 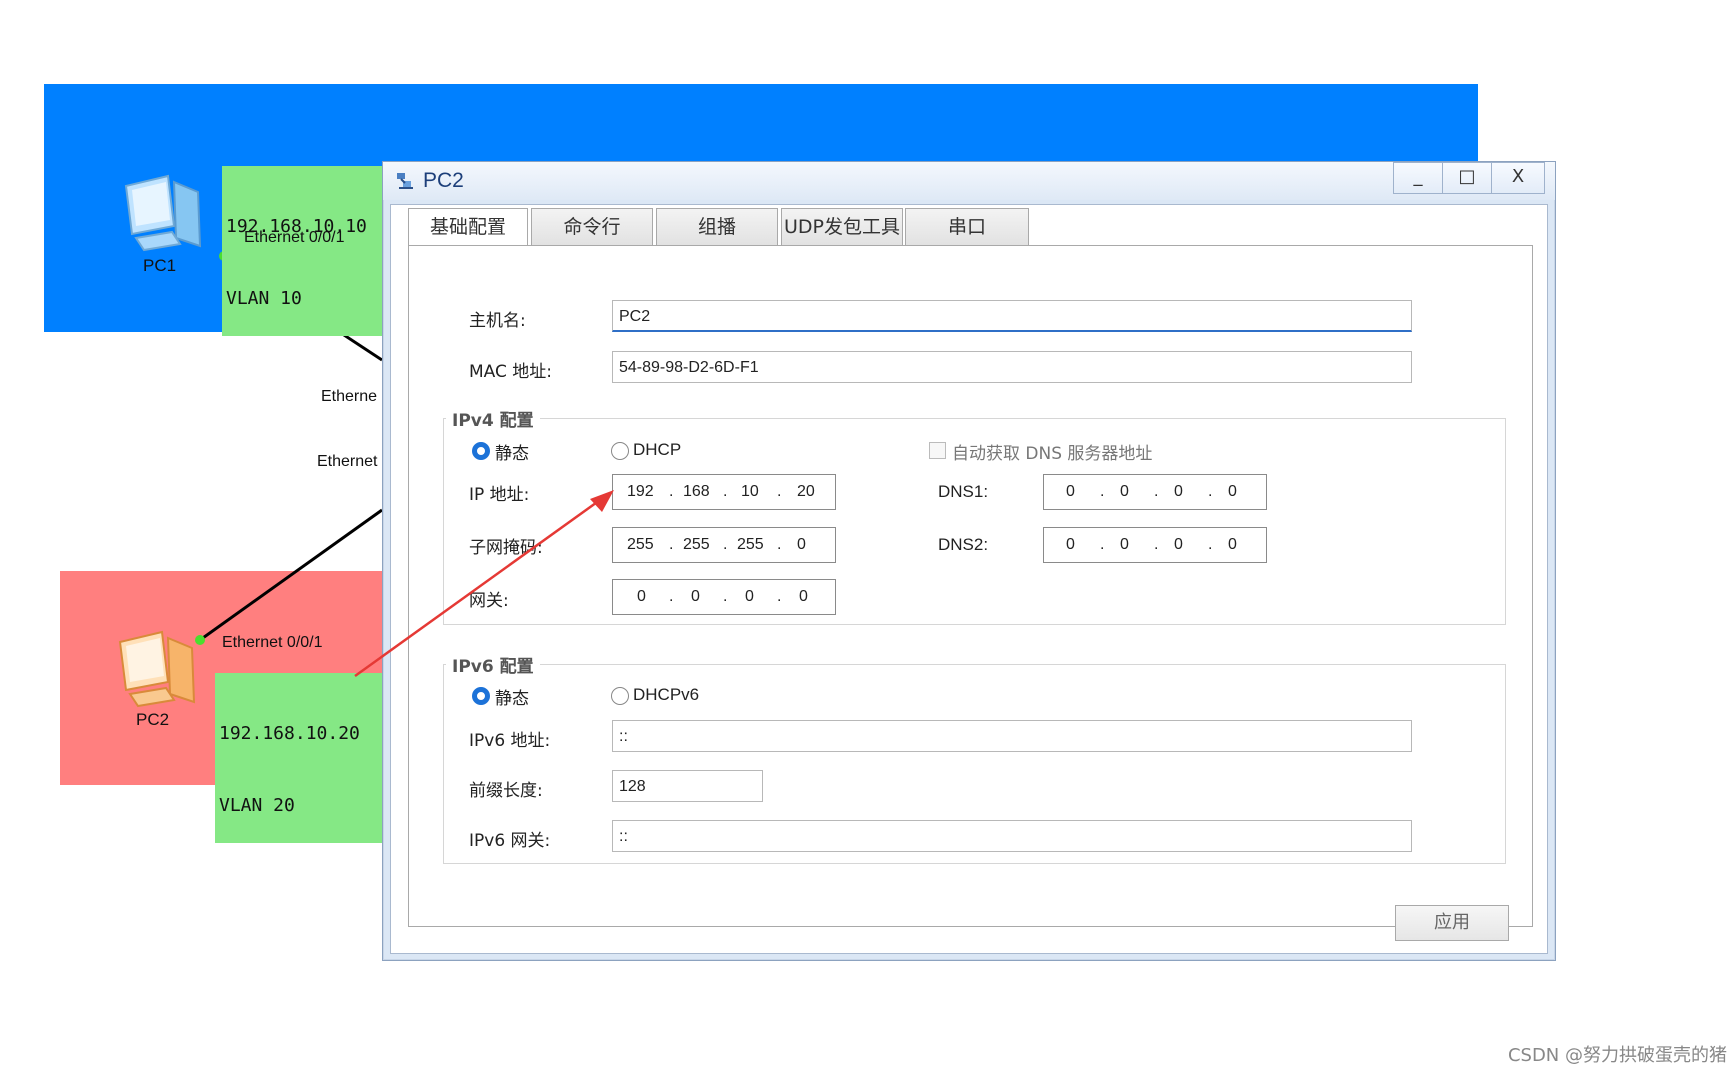 I want to click on annotation-arrow, so click(x=484, y=584).